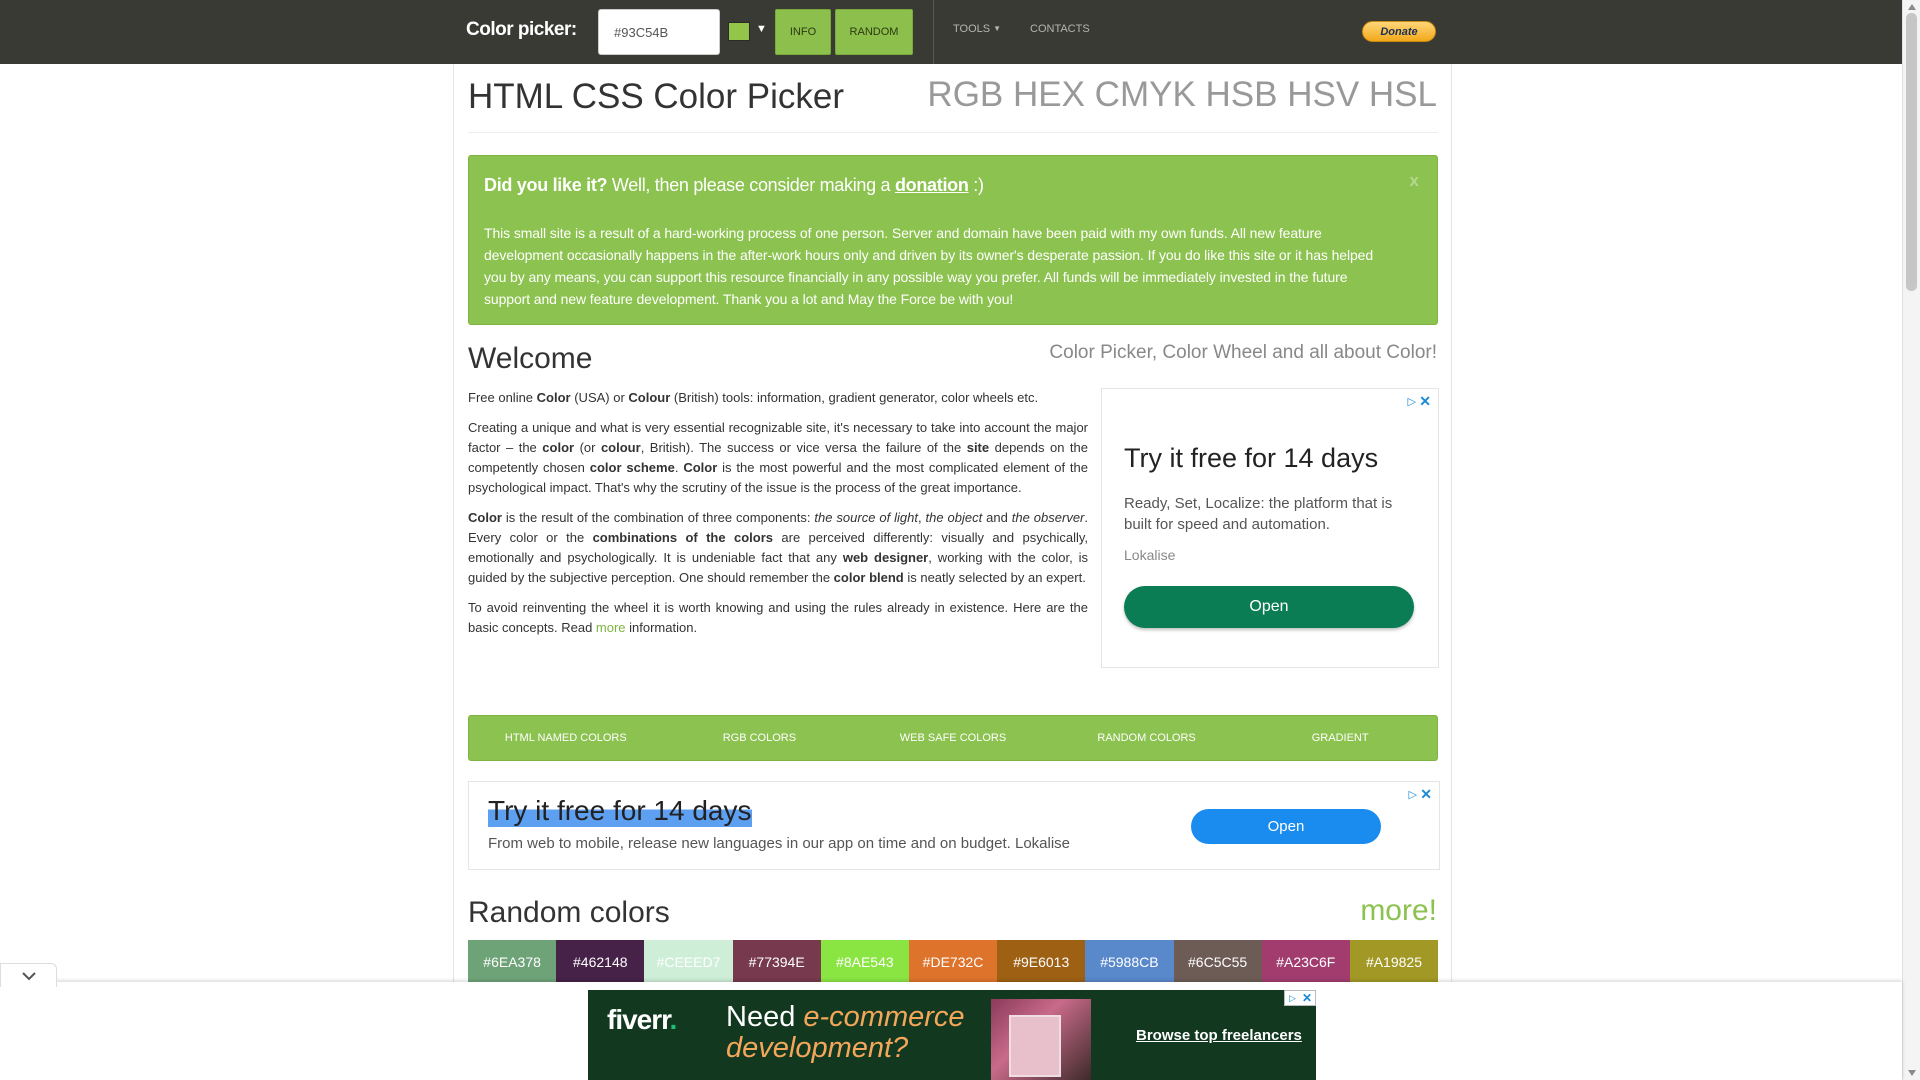 The width and height of the screenshot is (1920, 1080). Describe the element at coordinates (656, 96) in the screenshot. I see `page-title: HTML CSS Color Picker` at that location.